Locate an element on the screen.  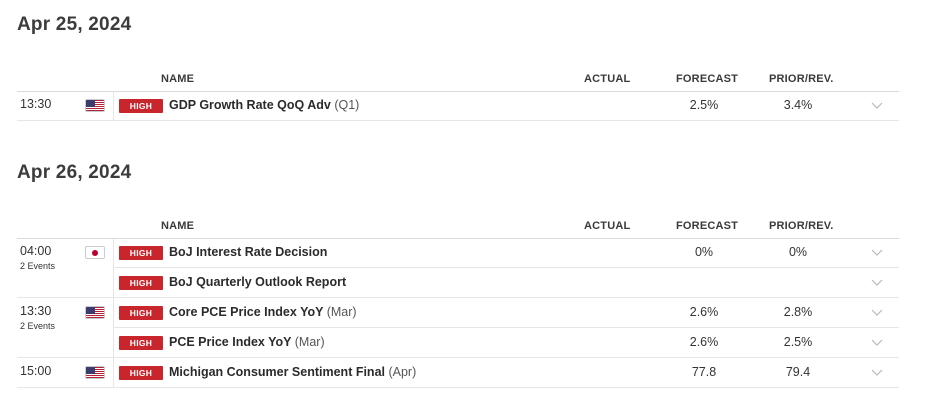
event-row: HIGH BoJ Quarterly Outlook Report is located at coordinates (472, 283).